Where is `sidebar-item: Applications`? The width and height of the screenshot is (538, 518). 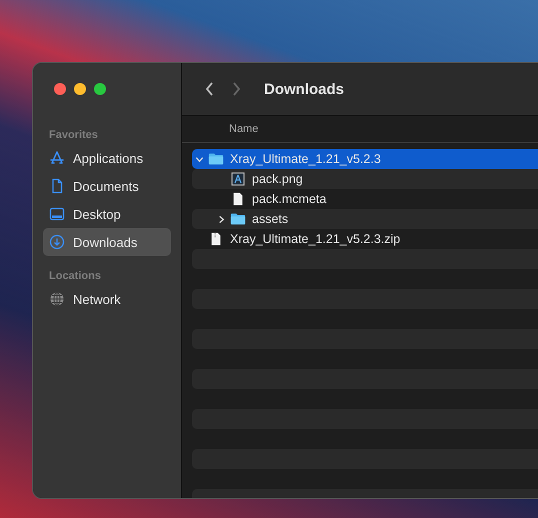
sidebar-item: Applications is located at coordinates (107, 158).